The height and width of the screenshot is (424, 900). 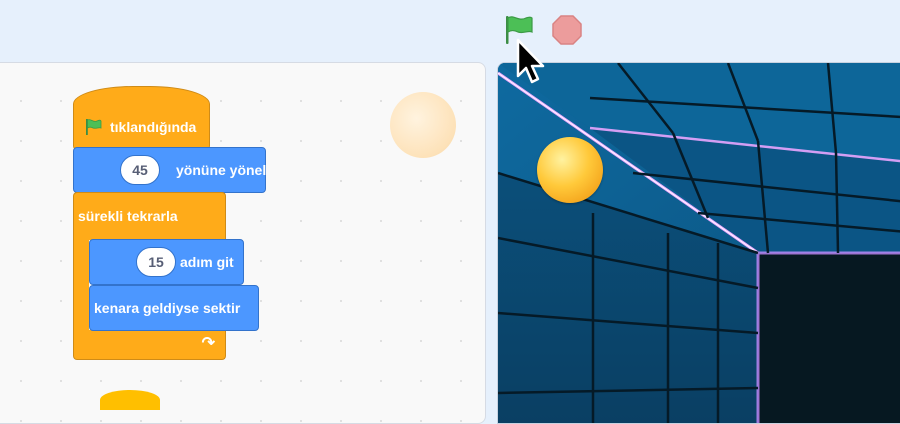 I want to click on move-label: adım git, so click(x=207, y=262).